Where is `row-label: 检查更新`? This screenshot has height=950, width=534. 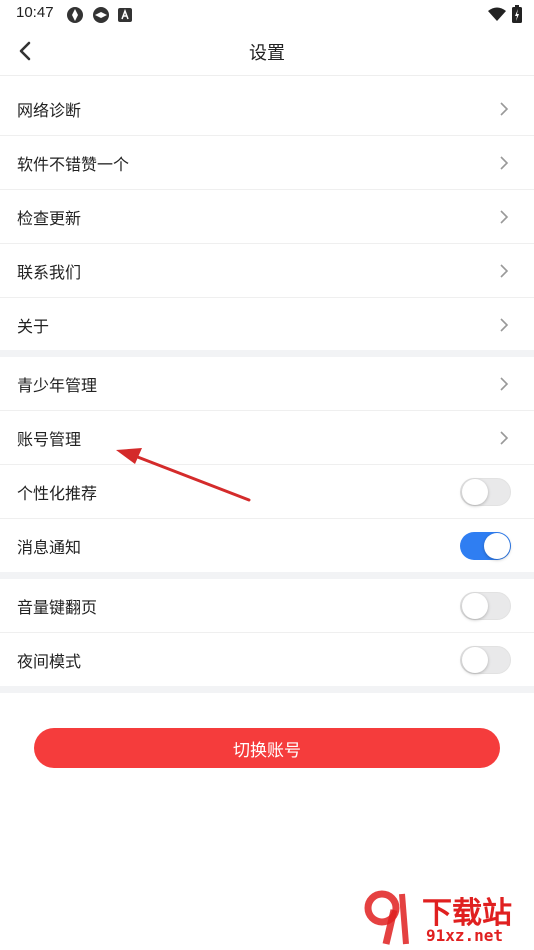
row-label: 检查更新 is located at coordinates (49, 218).